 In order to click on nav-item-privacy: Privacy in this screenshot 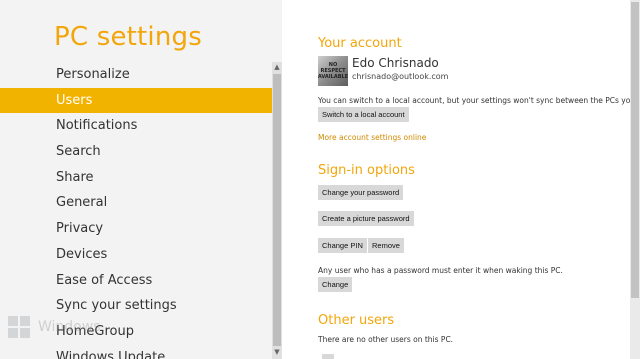, I will do `click(136, 229)`.